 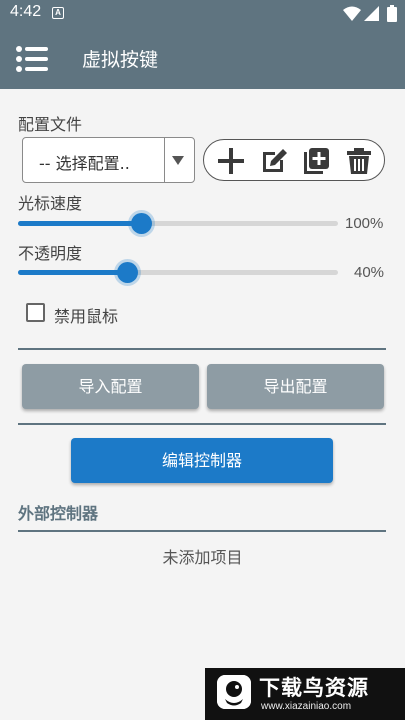 I want to click on notification-icon: A, so click(x=58, y=13).